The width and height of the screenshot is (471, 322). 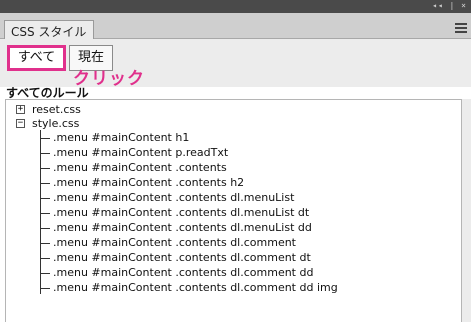 I want to click on all-rules-button: すべて, so click(x=36, y=58).